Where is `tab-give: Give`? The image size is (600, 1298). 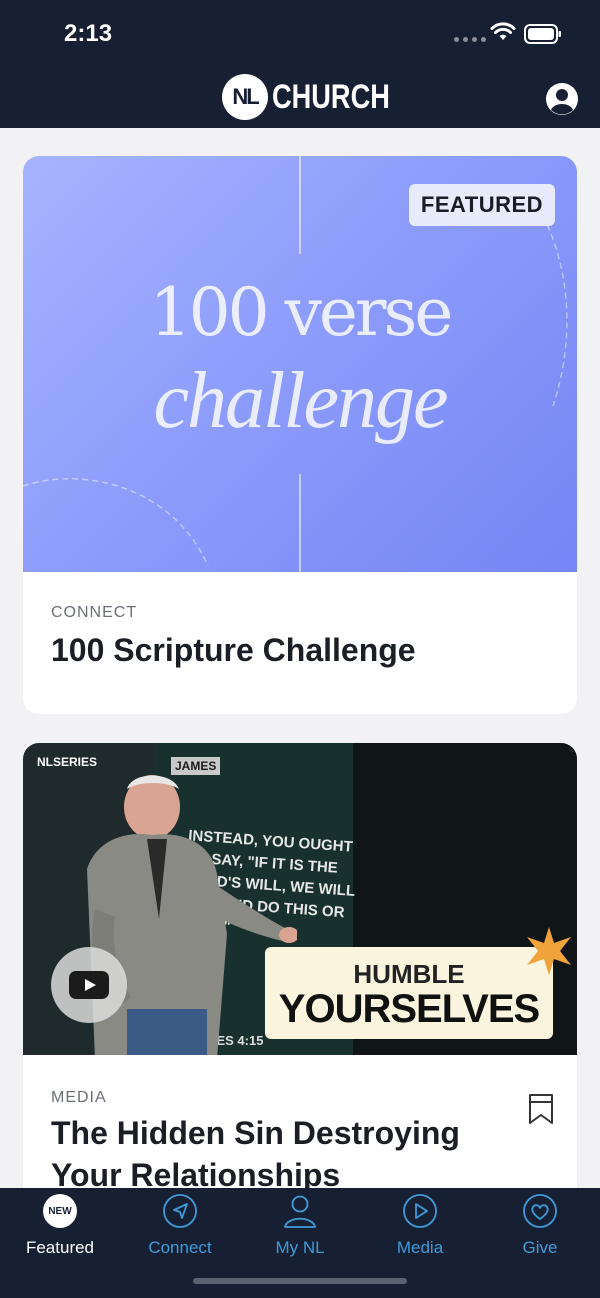 tab-give: Give is located at coordinates (540, 1226).